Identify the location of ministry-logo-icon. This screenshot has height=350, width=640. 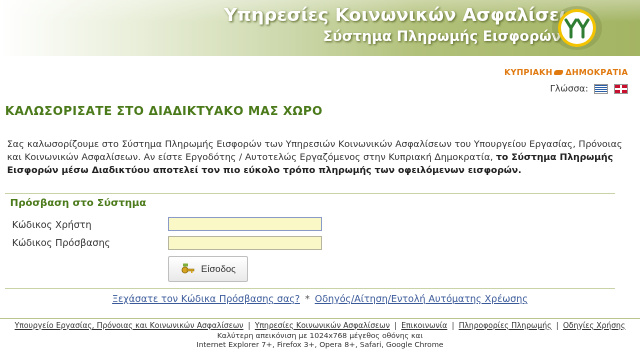
(577, 28).